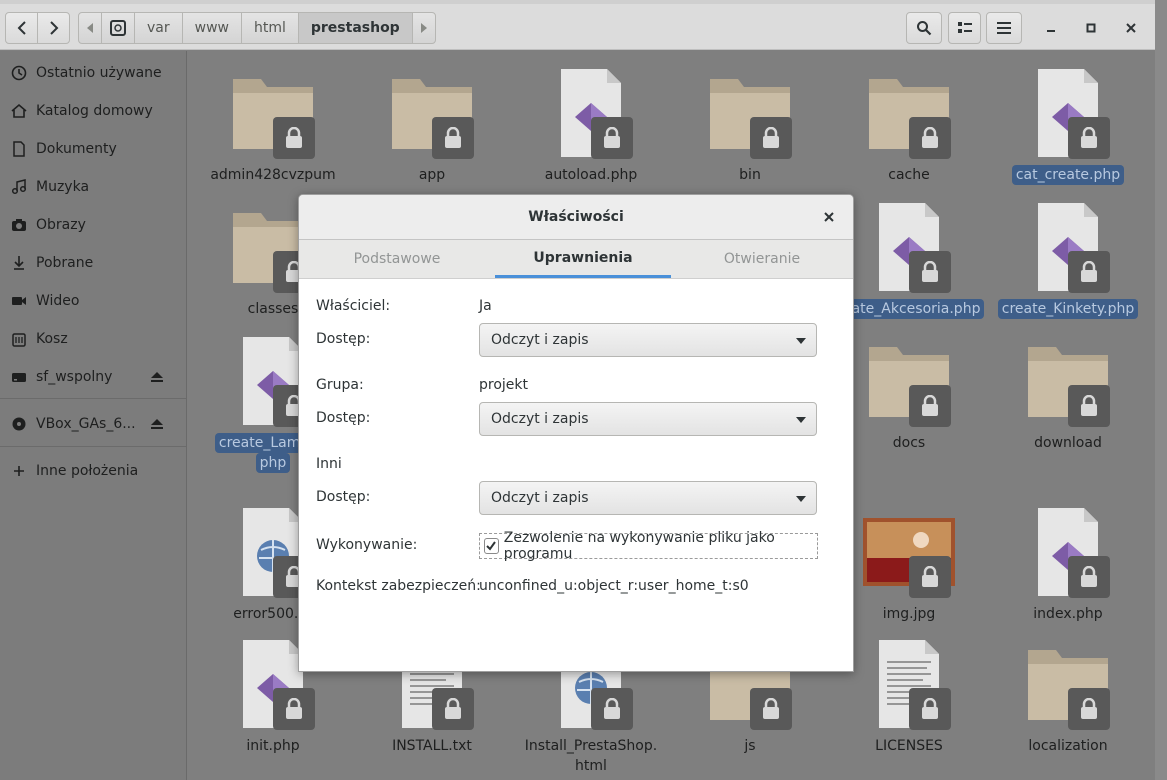  I want to click on video-icon, so click(19, 301).